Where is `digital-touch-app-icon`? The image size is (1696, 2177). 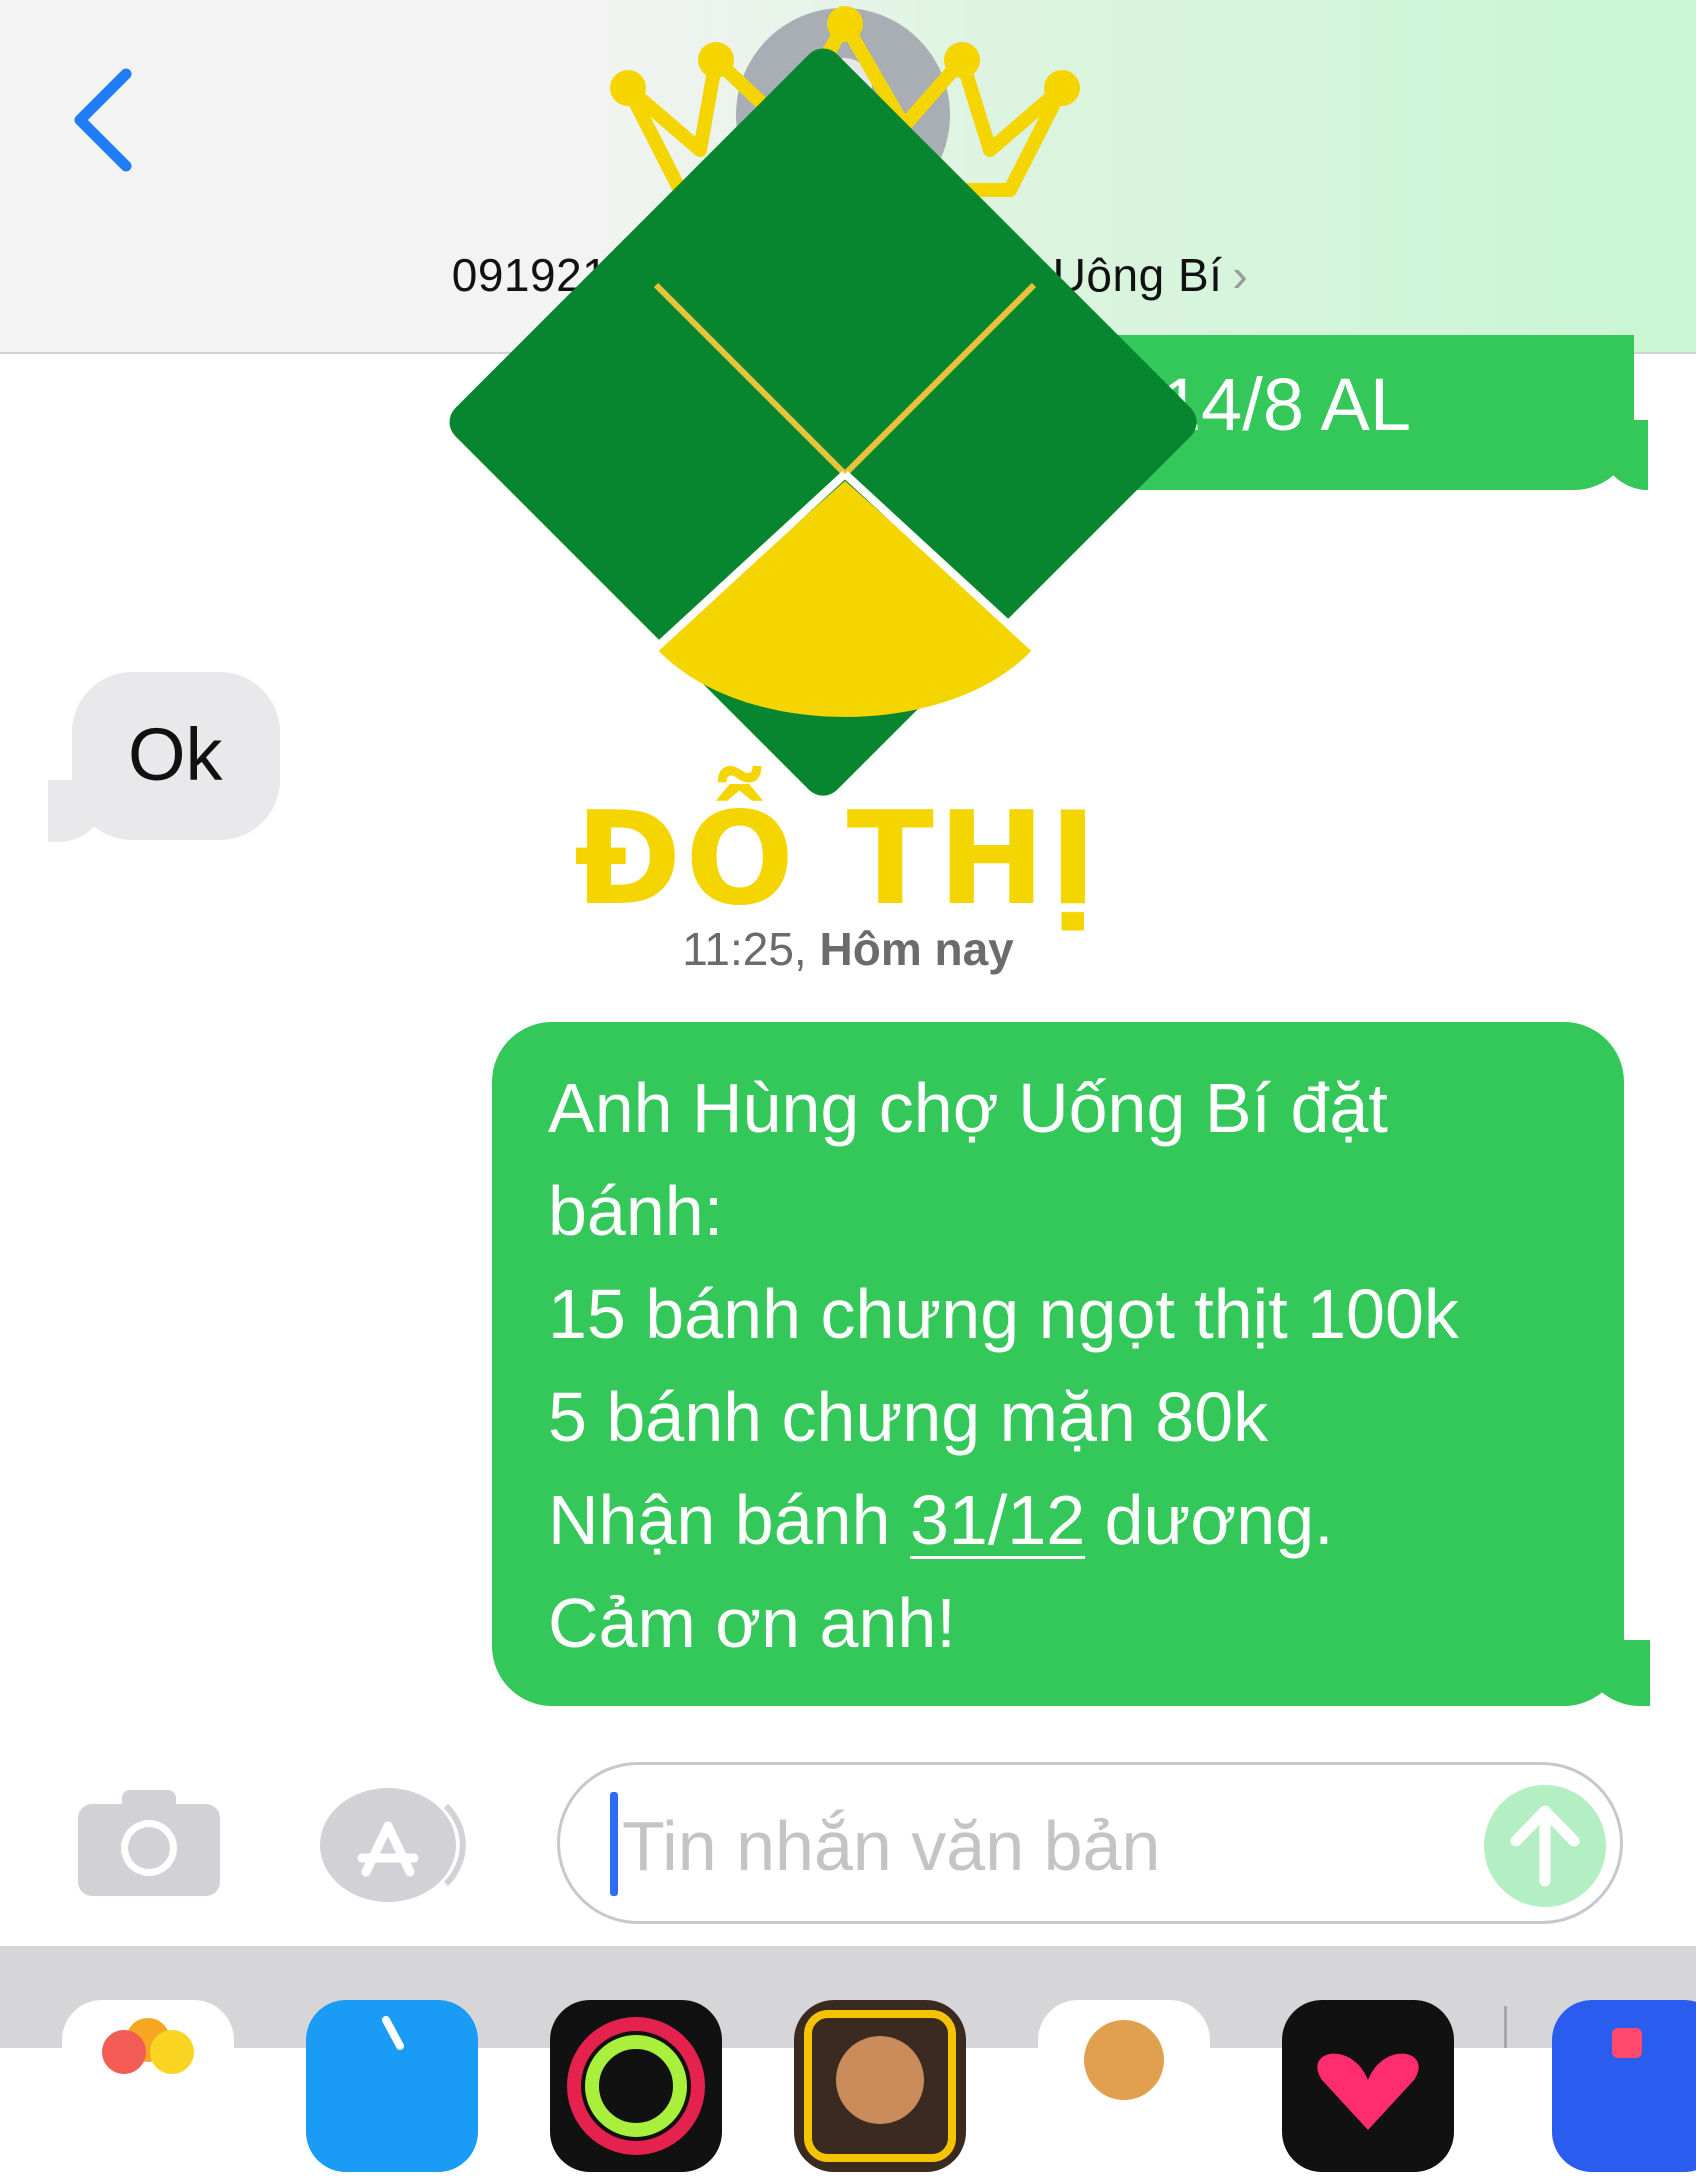 digital-touch-app-icon is located at coordinates (1368, 2086).